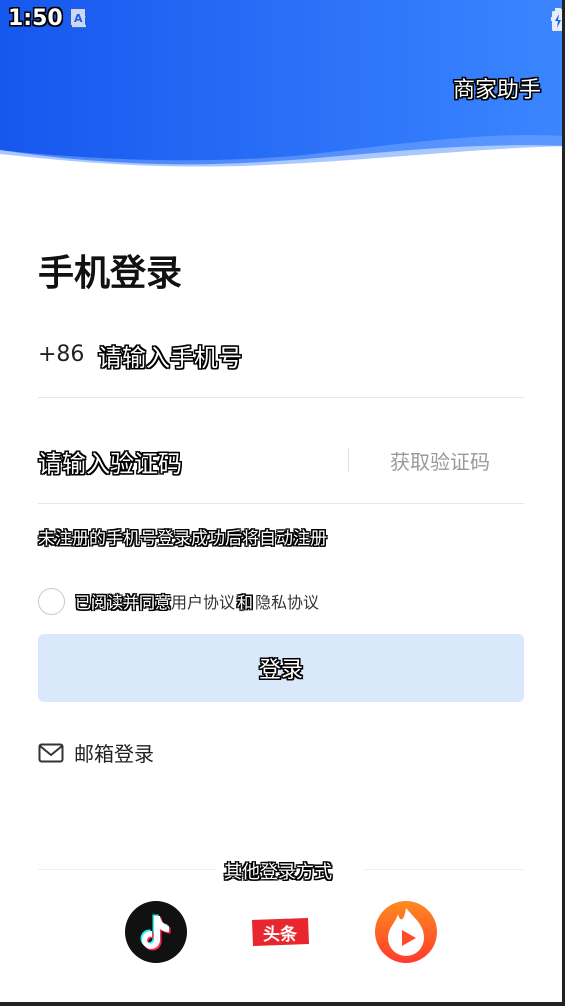 This screenshot has height=1006, width=565. What do you see at coordinates (282, 1004) in the screenshot?
I see `window-edge-bottom` at bounding box center [282, 1004].